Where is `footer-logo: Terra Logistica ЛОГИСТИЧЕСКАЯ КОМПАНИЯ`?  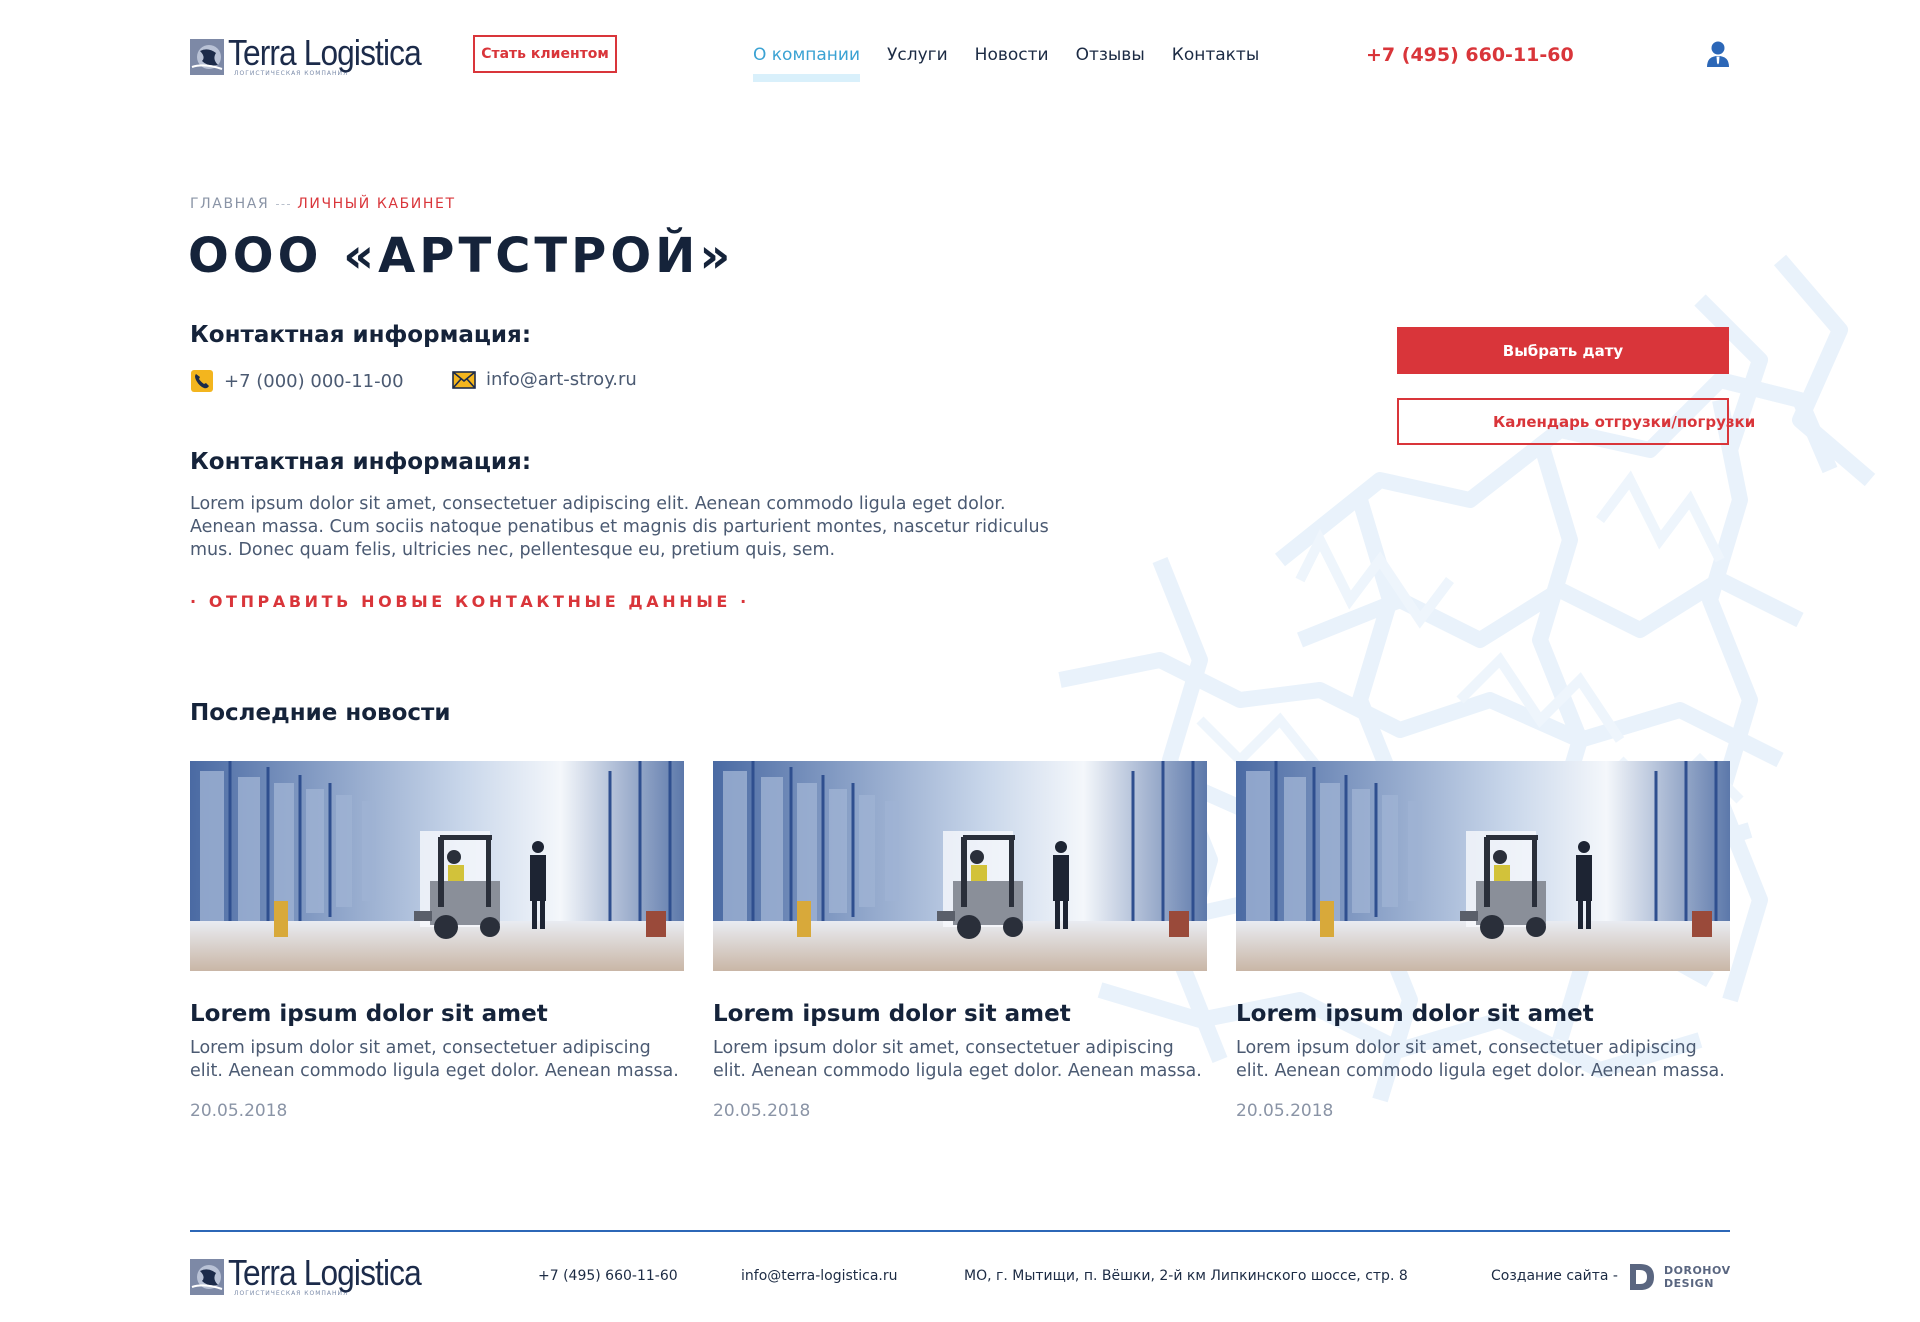
footer-logo: Terra Logistica ЛОГИСТИЧЕСКАЯ КОМПАНИЯ is located at coordinates (318, 1274).